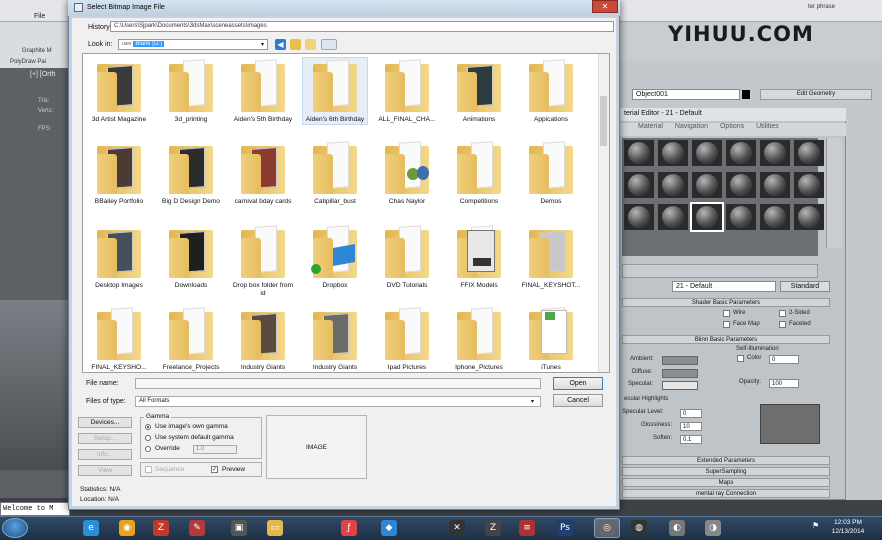  What do you see at coordinates (338, 401) in the screenshot?
I see `filetype-dropdown: All Formats` at bounding box center [338, 401].